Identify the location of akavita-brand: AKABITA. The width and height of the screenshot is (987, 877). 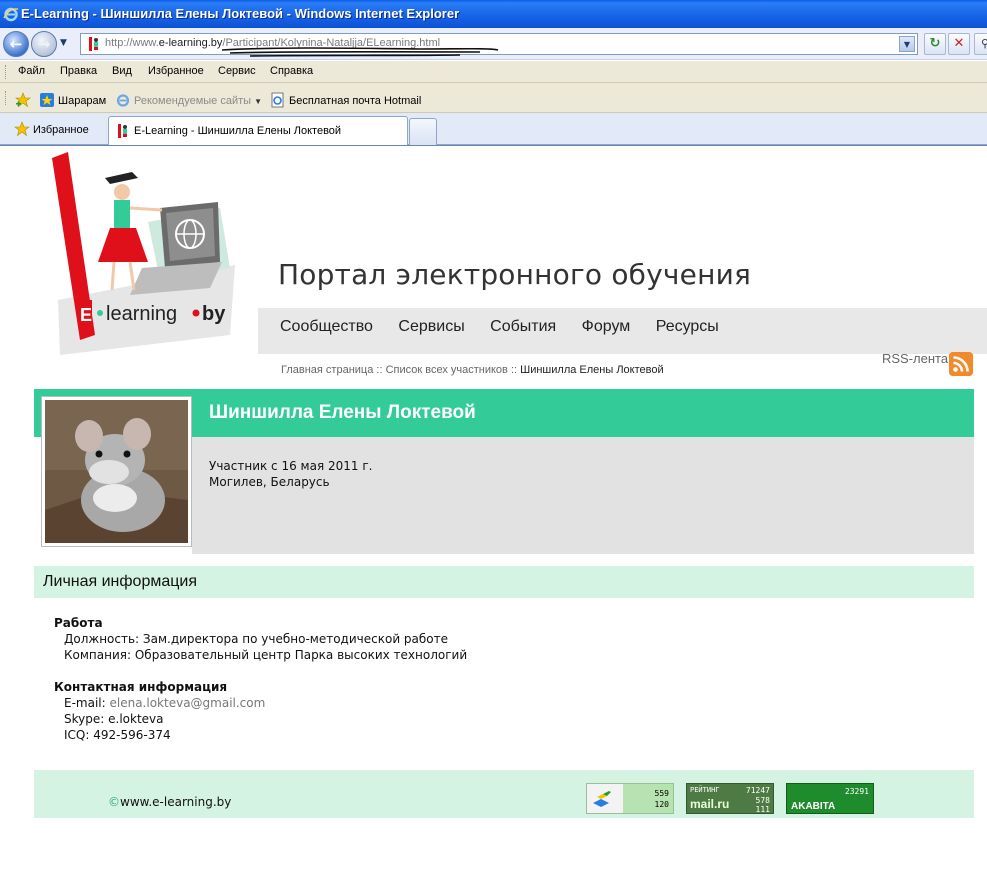
(813, 806).